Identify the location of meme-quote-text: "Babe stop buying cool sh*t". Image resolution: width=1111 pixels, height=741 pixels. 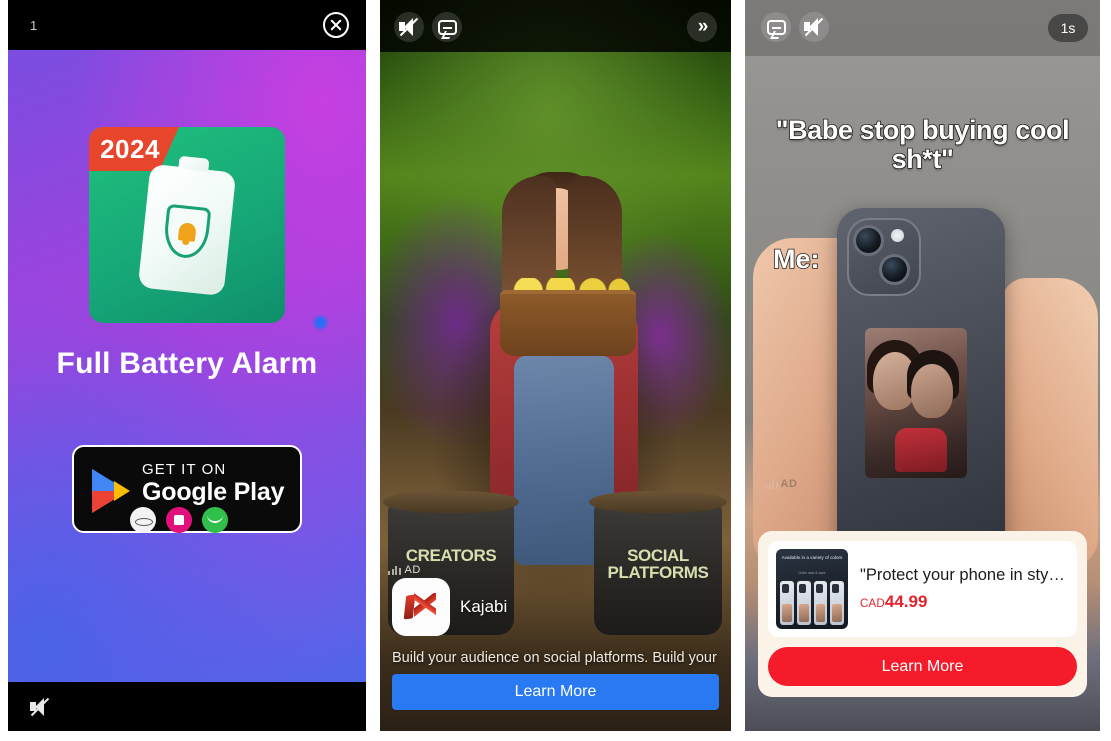
(923, 145).